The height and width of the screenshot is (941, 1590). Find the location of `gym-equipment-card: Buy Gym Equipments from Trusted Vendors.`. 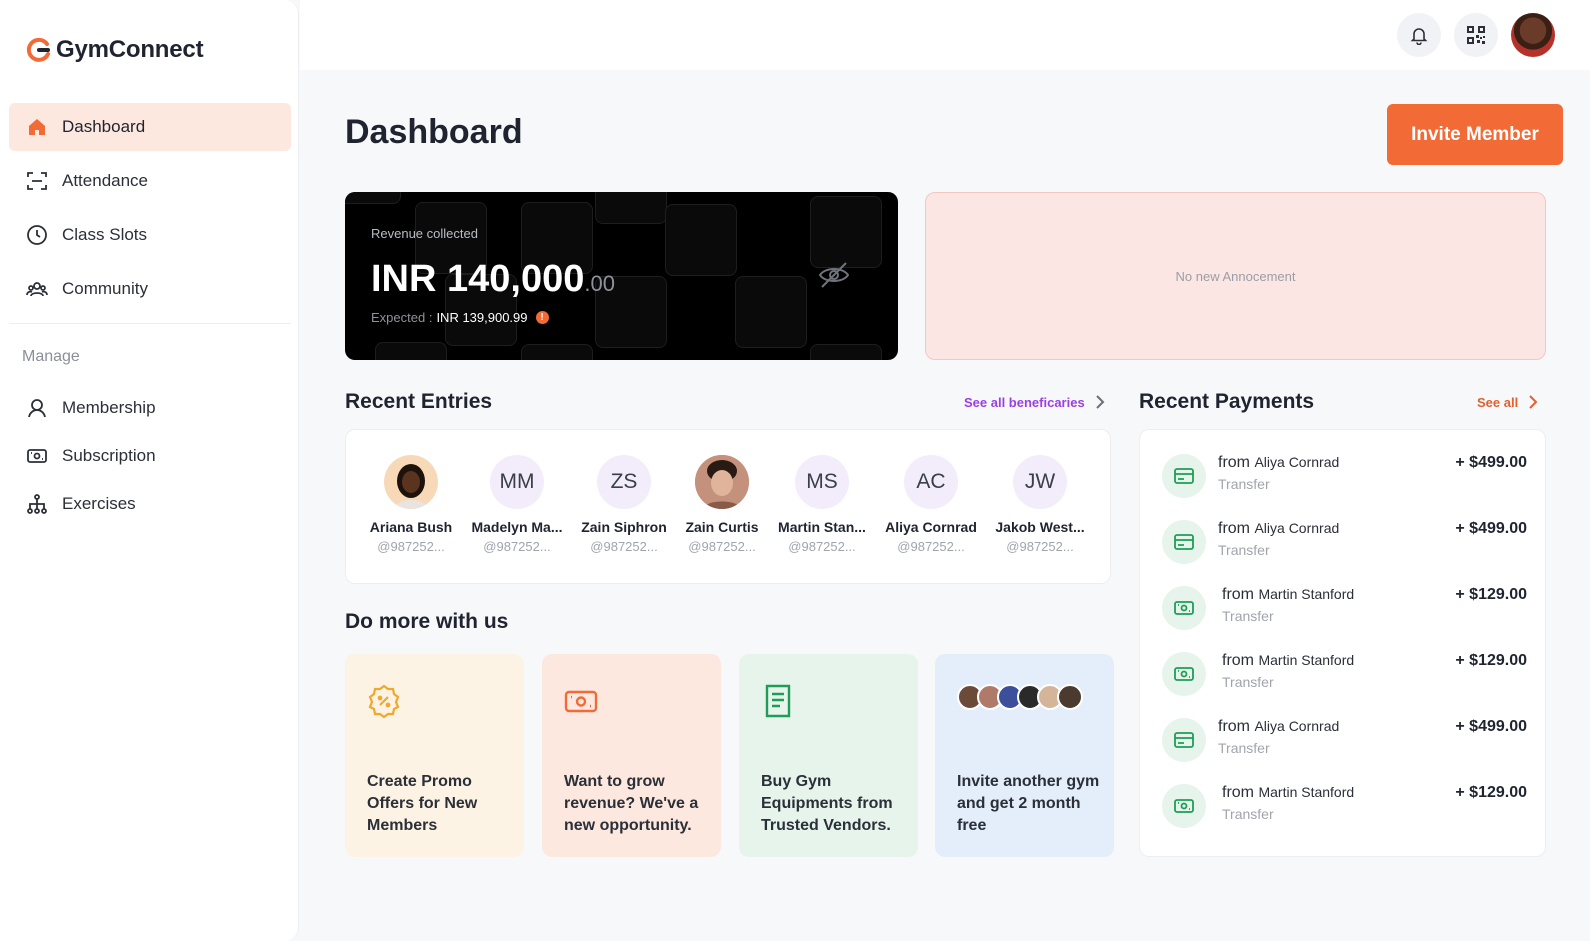

gym-equipment-card: Buy Gym Equipments from Trusted Vendors. is located at coordinates (828, 755).